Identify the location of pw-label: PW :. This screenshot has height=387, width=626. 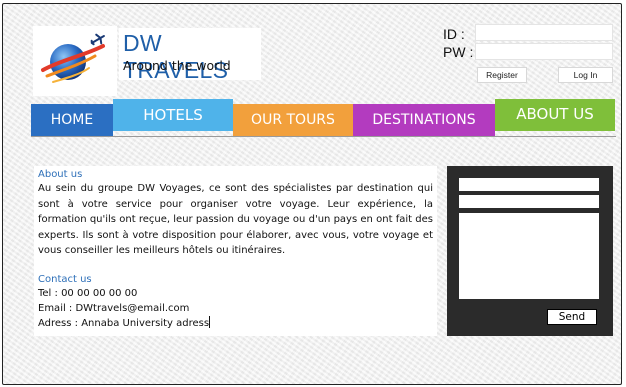
(458, 52).